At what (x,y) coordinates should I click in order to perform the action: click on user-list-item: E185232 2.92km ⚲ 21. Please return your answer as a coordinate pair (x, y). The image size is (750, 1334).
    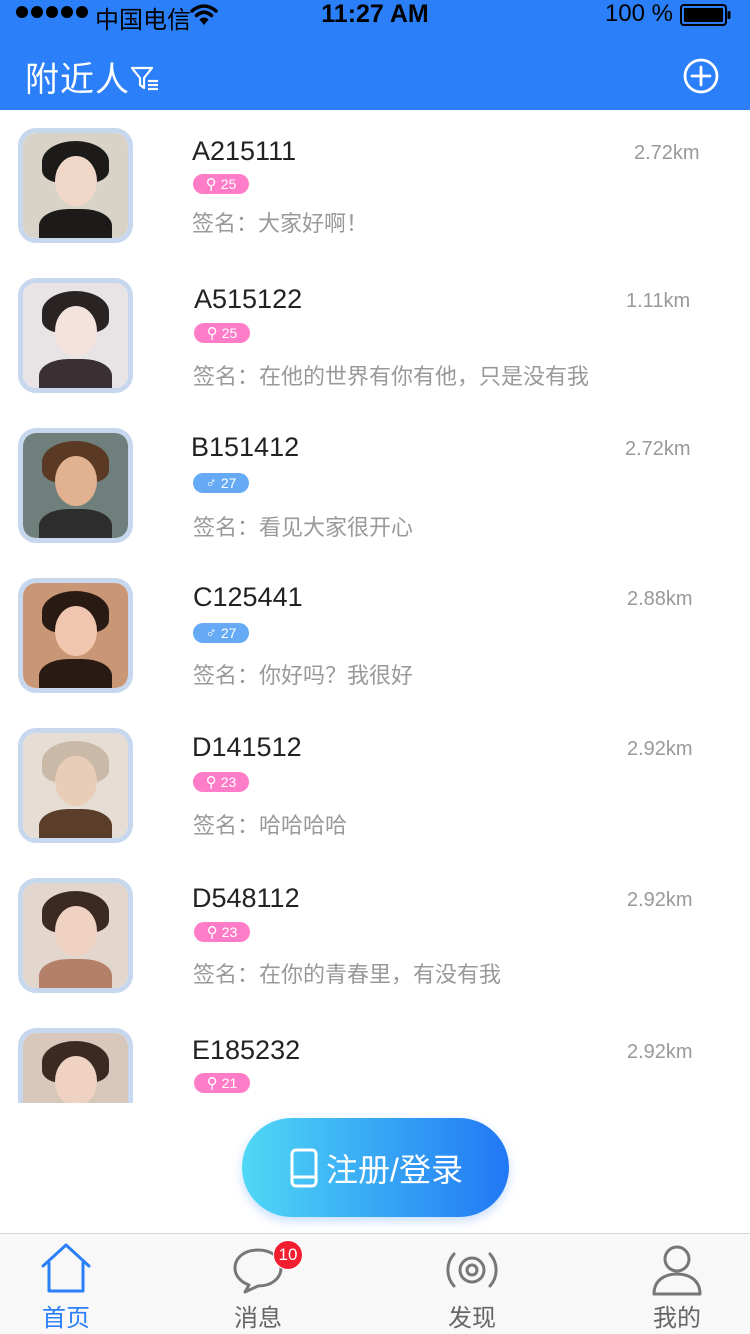
    Looking at the image, I should click on (375, 1056).